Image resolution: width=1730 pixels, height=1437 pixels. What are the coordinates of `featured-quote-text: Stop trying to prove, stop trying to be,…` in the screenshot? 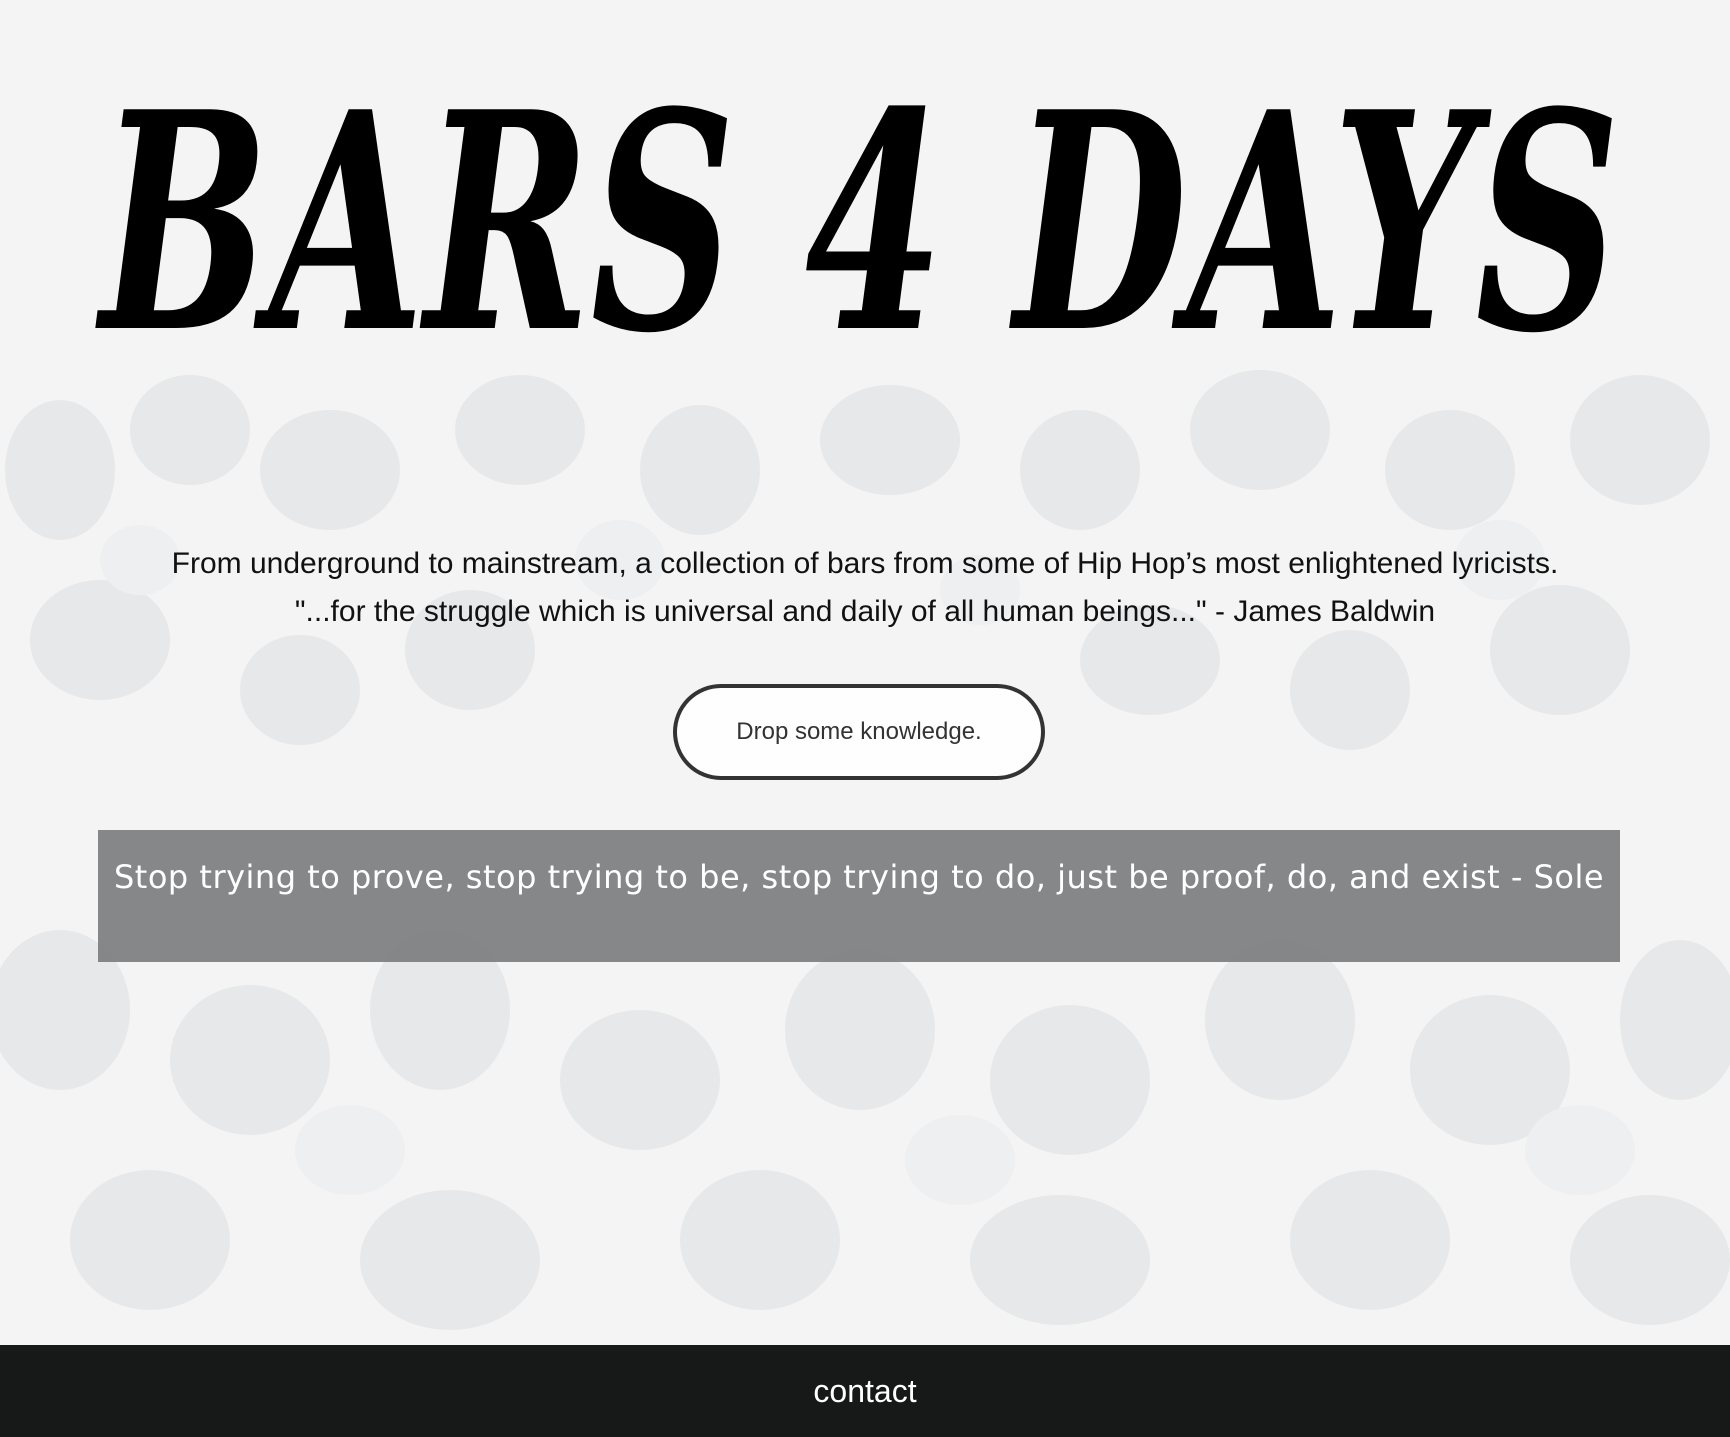 It's located at (859, 877).